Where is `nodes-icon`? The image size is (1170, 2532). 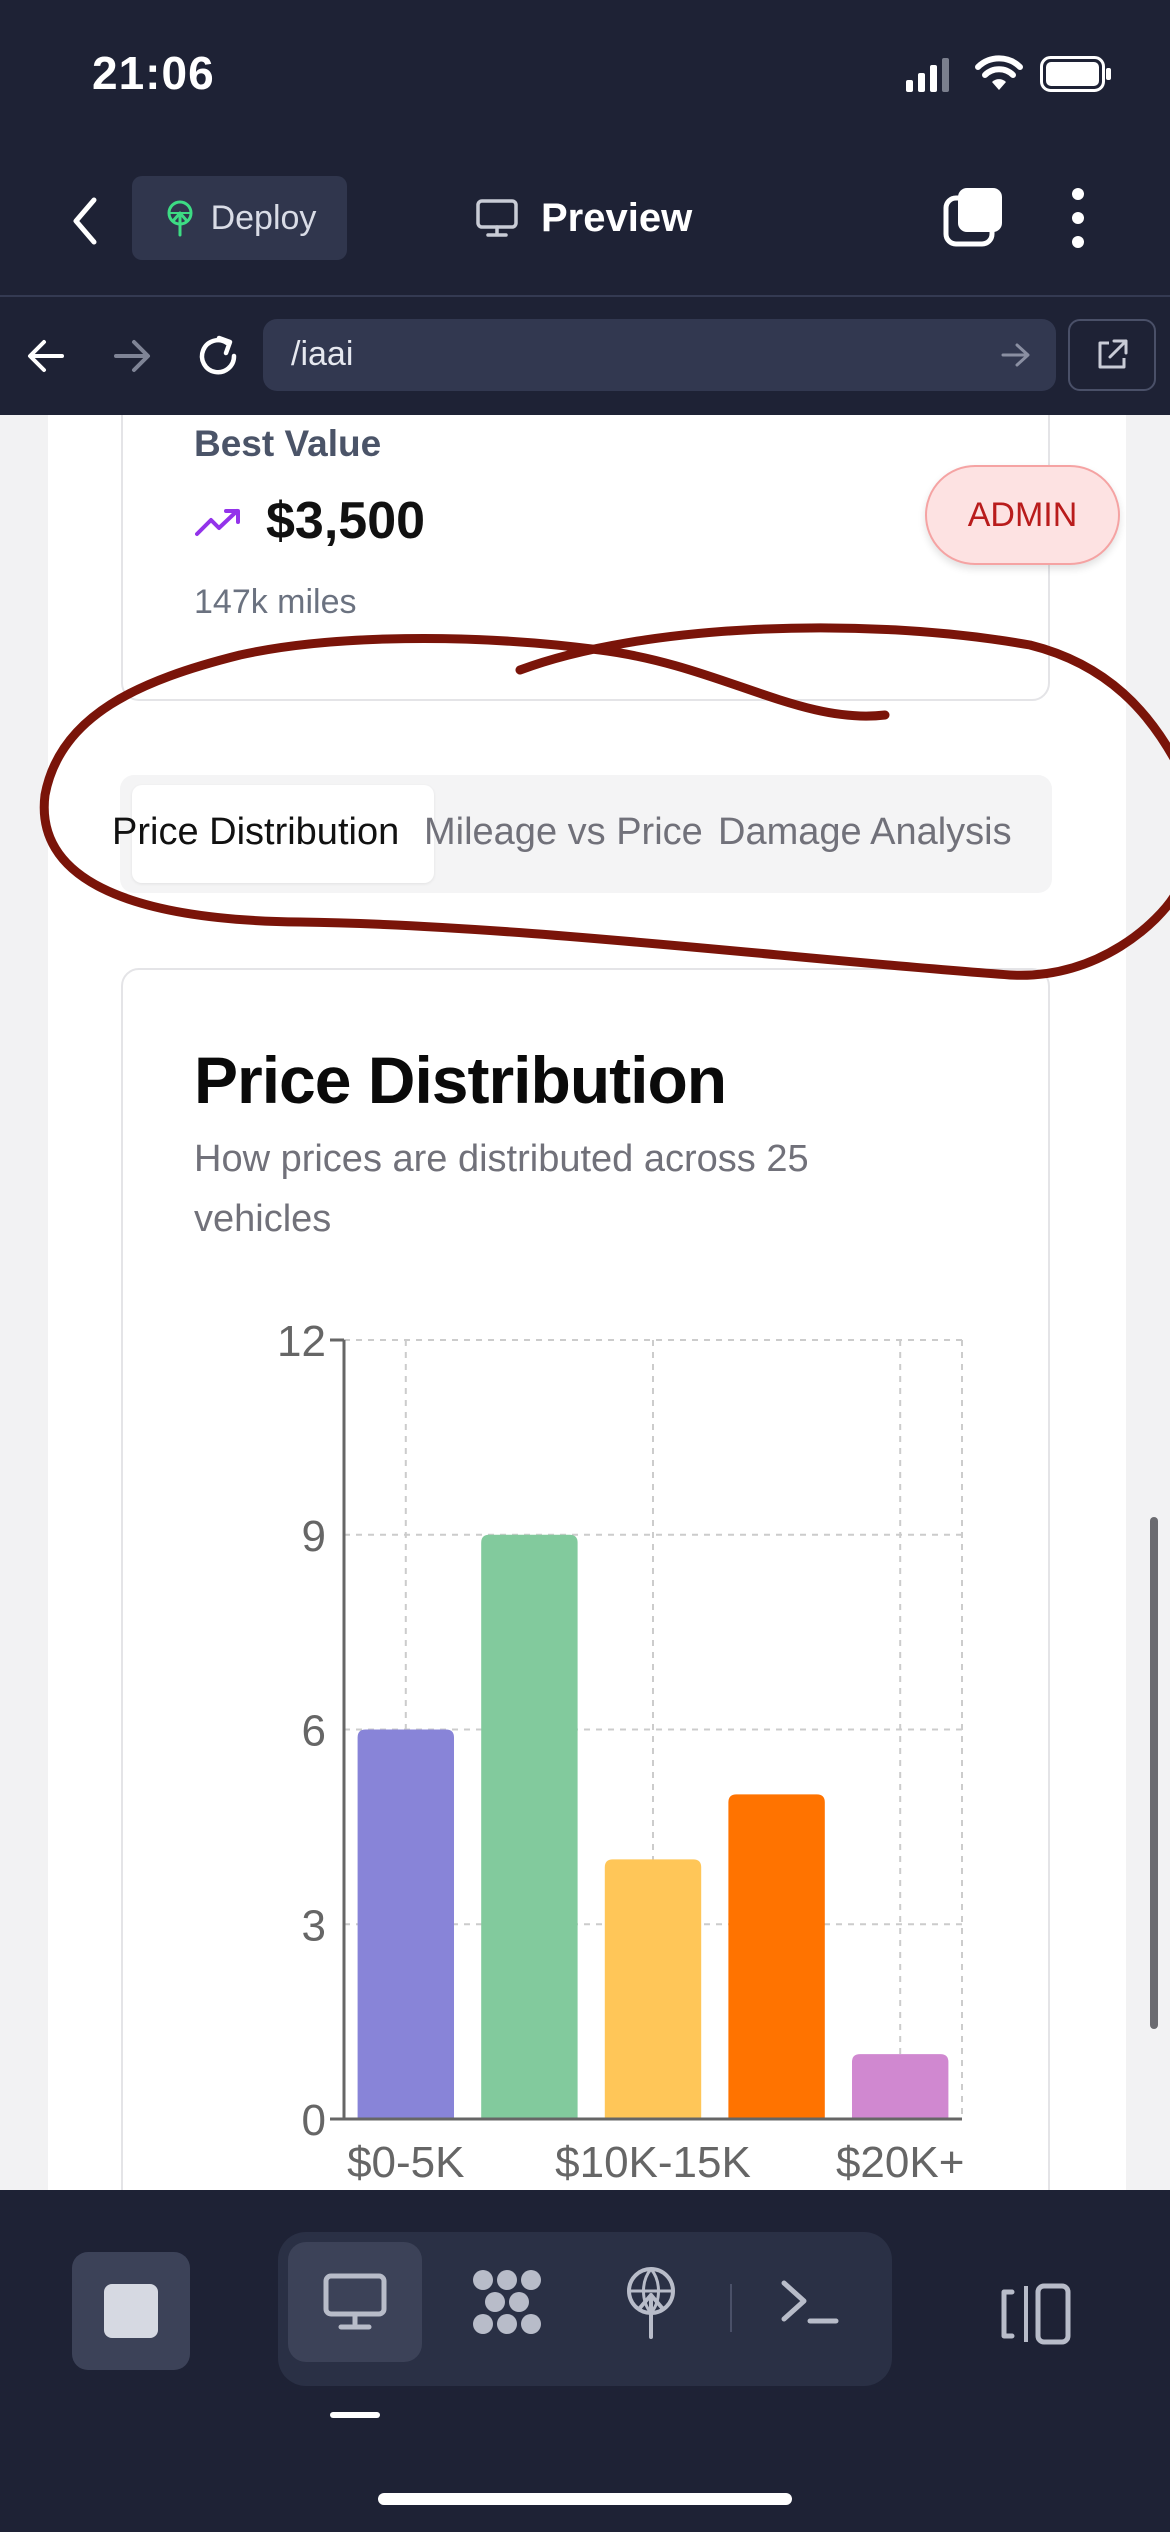
nodes-icon is located at coordinates (507, 2302).